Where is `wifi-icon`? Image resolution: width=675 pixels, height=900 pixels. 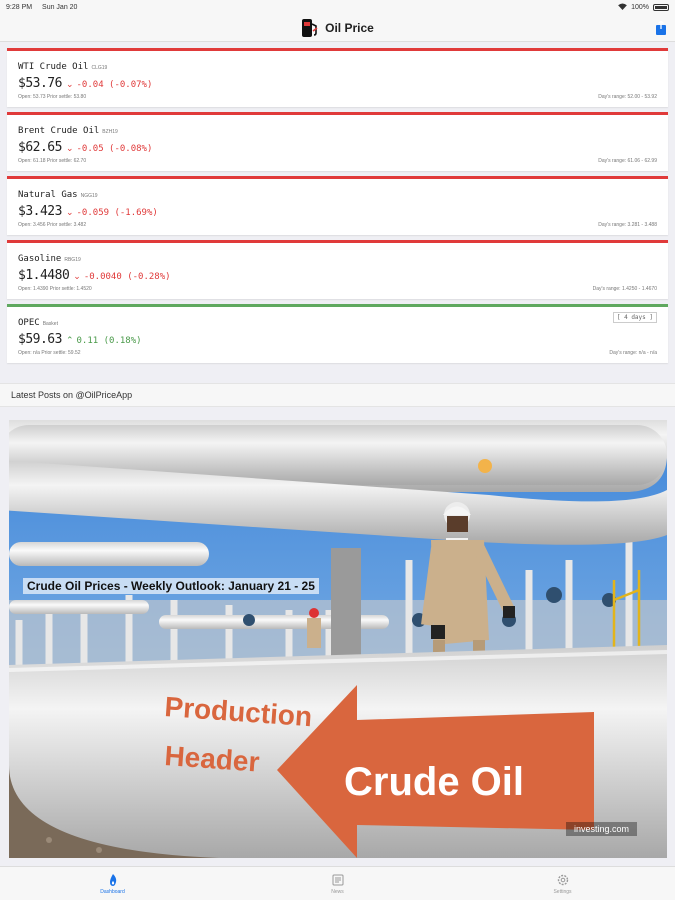 wifi-icon is located at coordinates (622, 7).